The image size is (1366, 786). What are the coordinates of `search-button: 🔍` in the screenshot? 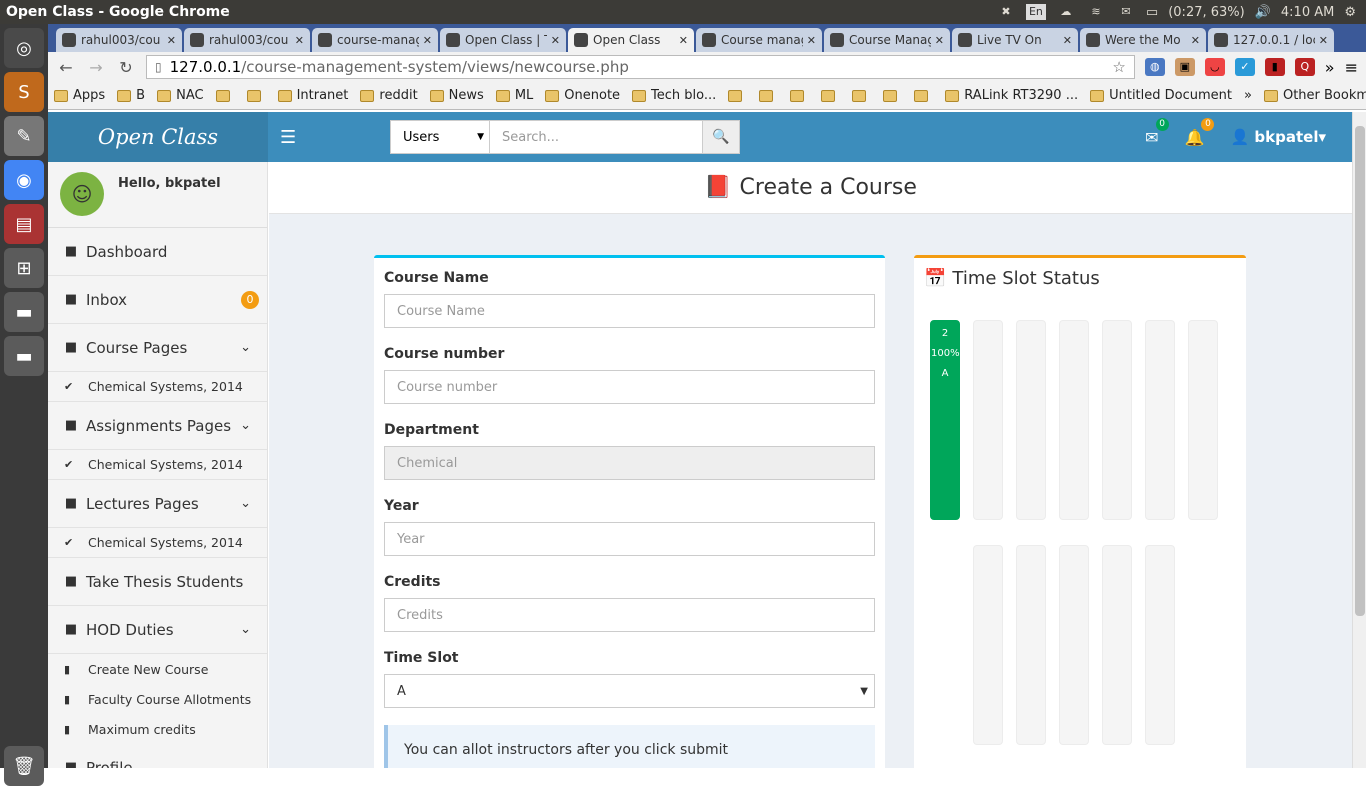 It's located at (721, 137).